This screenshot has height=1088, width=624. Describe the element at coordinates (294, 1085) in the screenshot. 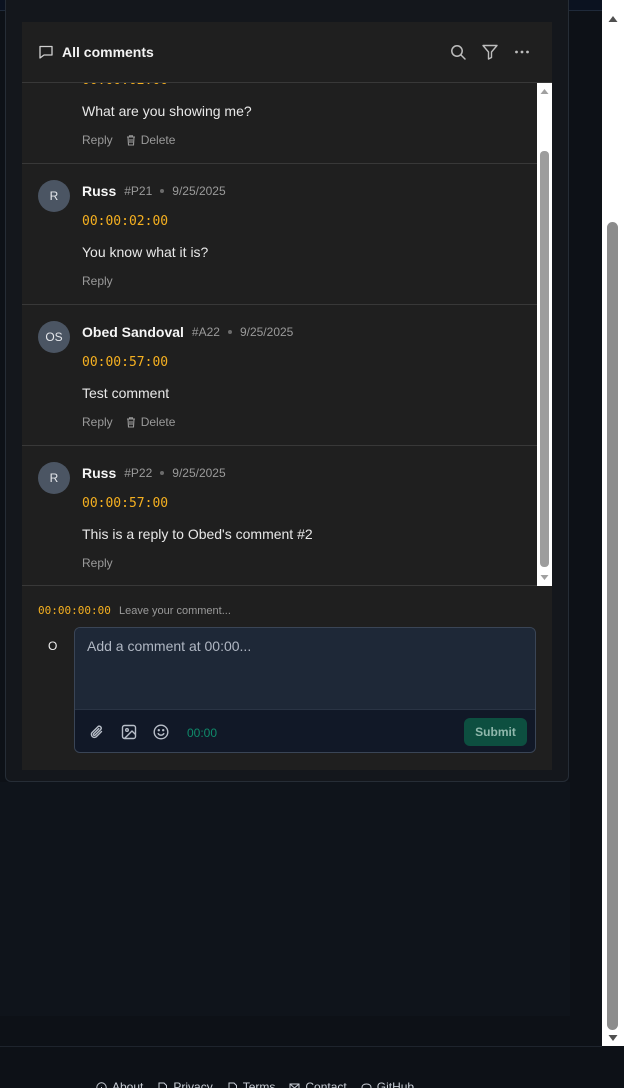

I see `mail-icon` at that location.